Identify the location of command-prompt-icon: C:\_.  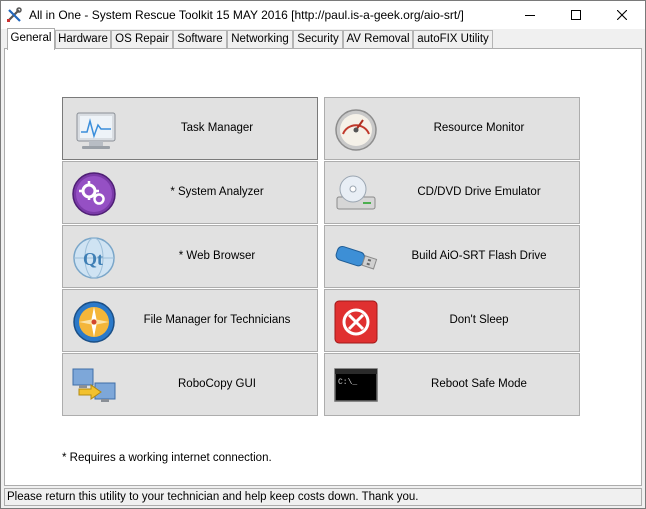
(356, 386).